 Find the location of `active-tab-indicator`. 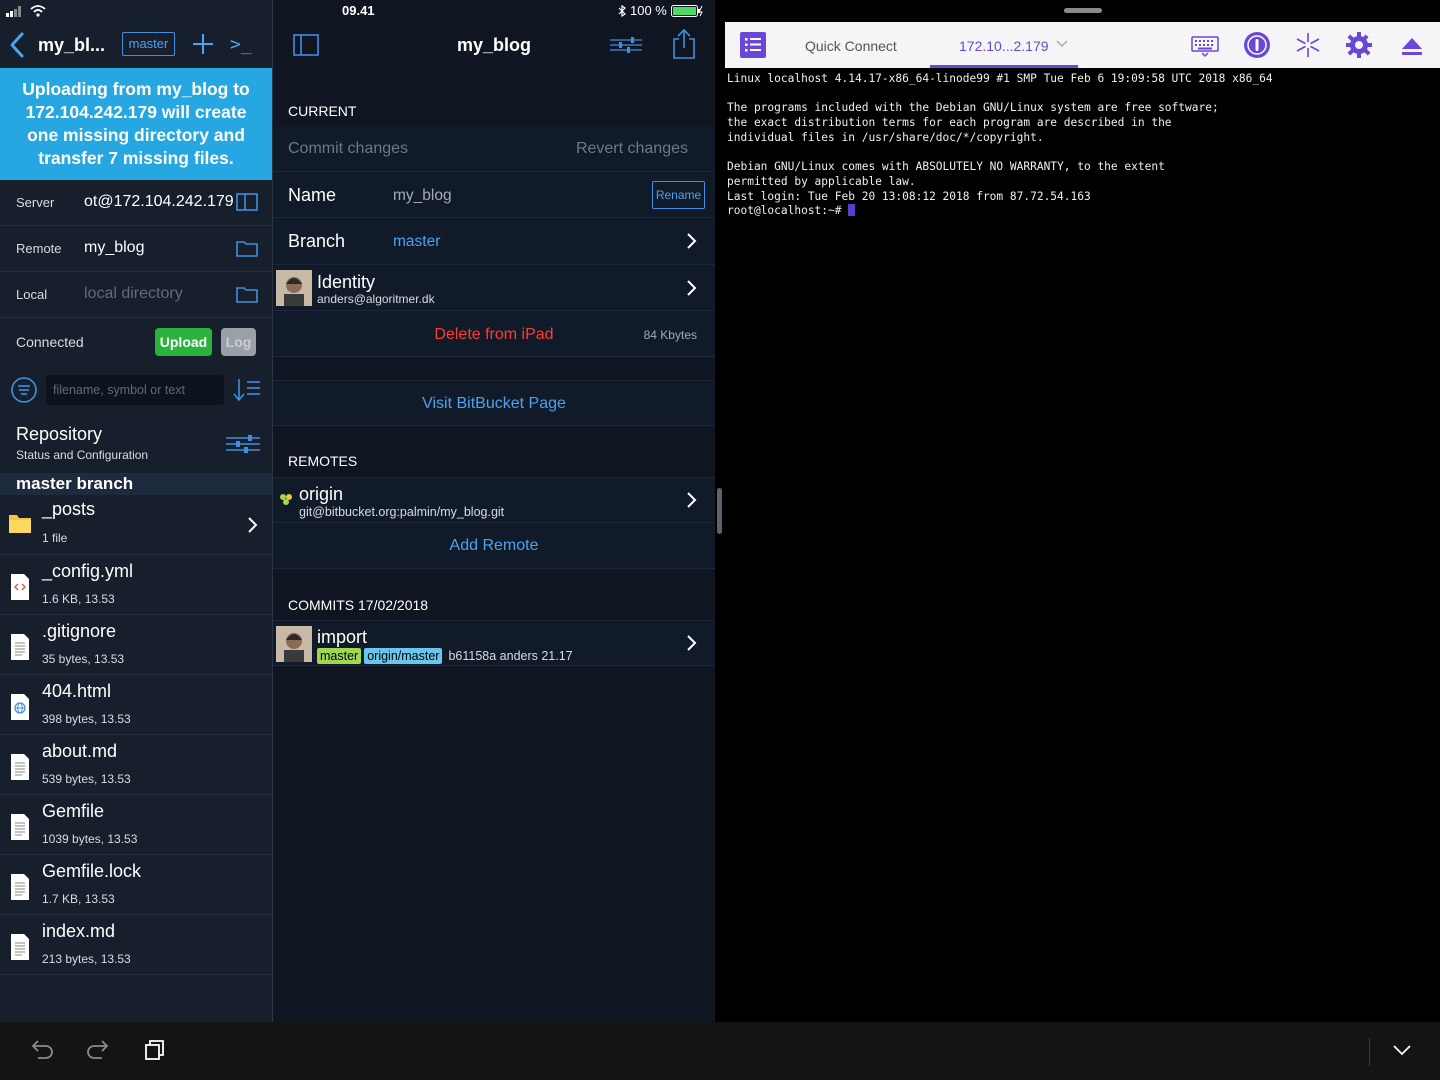

active-tab-indicator is located at coordinates (1004, 66).